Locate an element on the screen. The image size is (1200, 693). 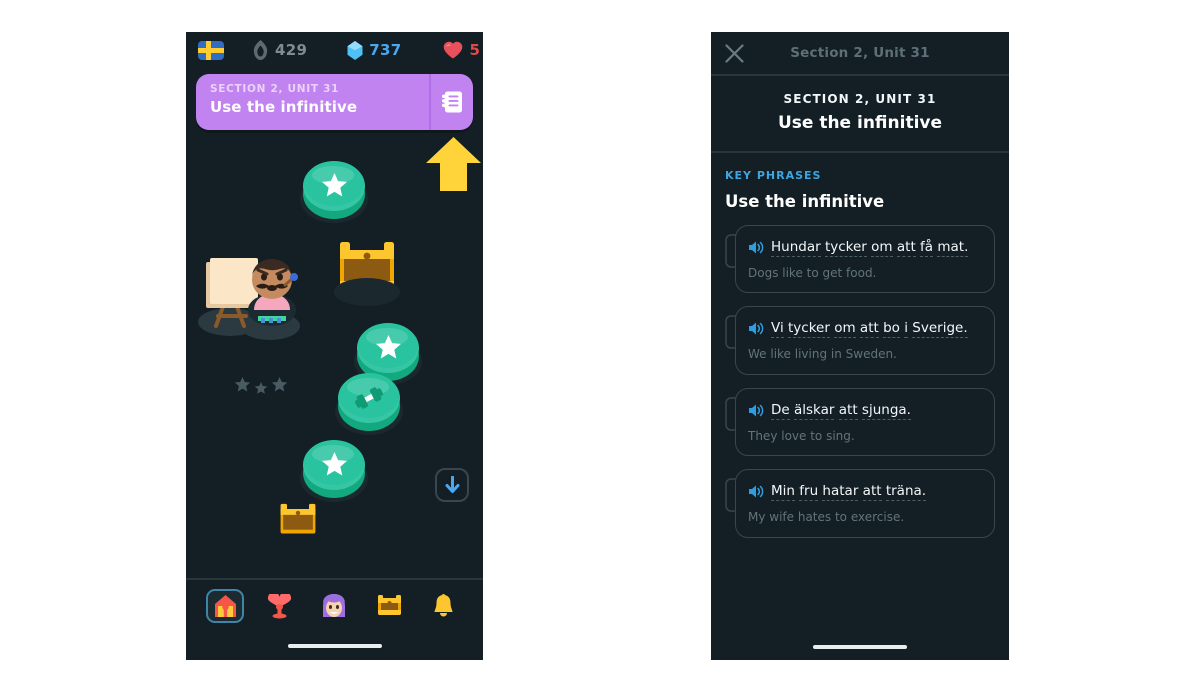
nav-items is located at coordinates (334, 606).